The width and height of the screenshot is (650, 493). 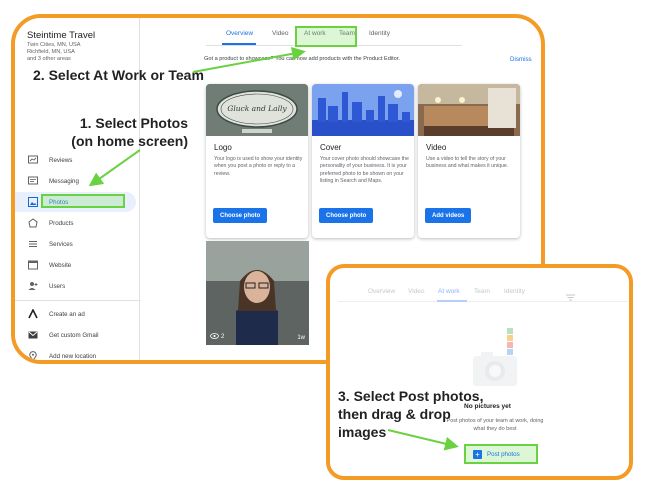 I want to click on business-name: Steintime Travel, so click(x=61, y=35).